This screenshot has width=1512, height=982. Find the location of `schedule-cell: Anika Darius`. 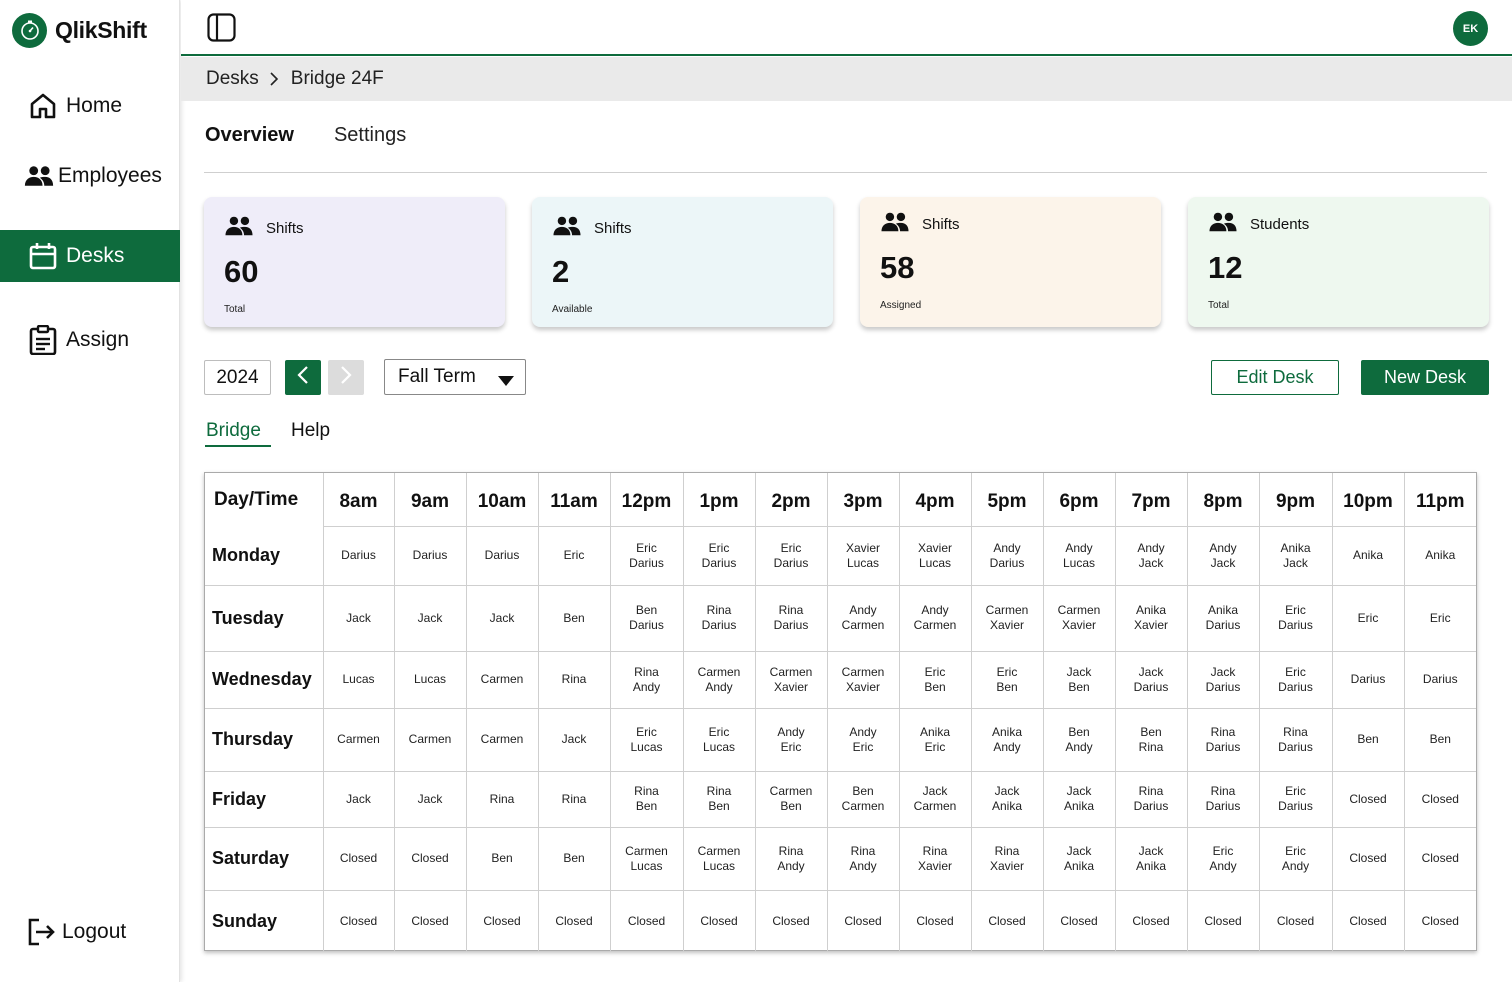

schedule-cell: Anika Darius is located at coordinates (1223, 618).